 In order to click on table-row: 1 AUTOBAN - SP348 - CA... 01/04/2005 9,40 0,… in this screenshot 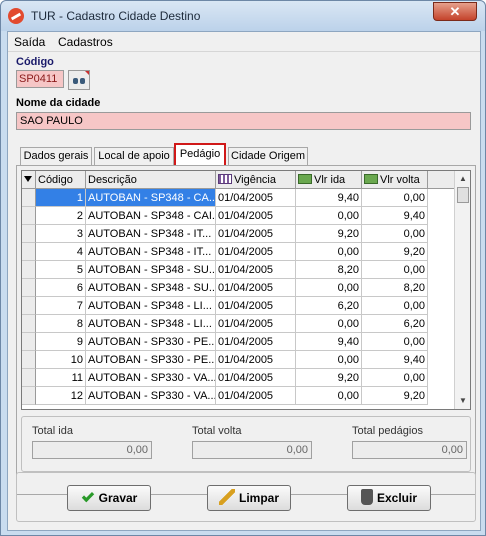, I will do `click(238, 198)`.